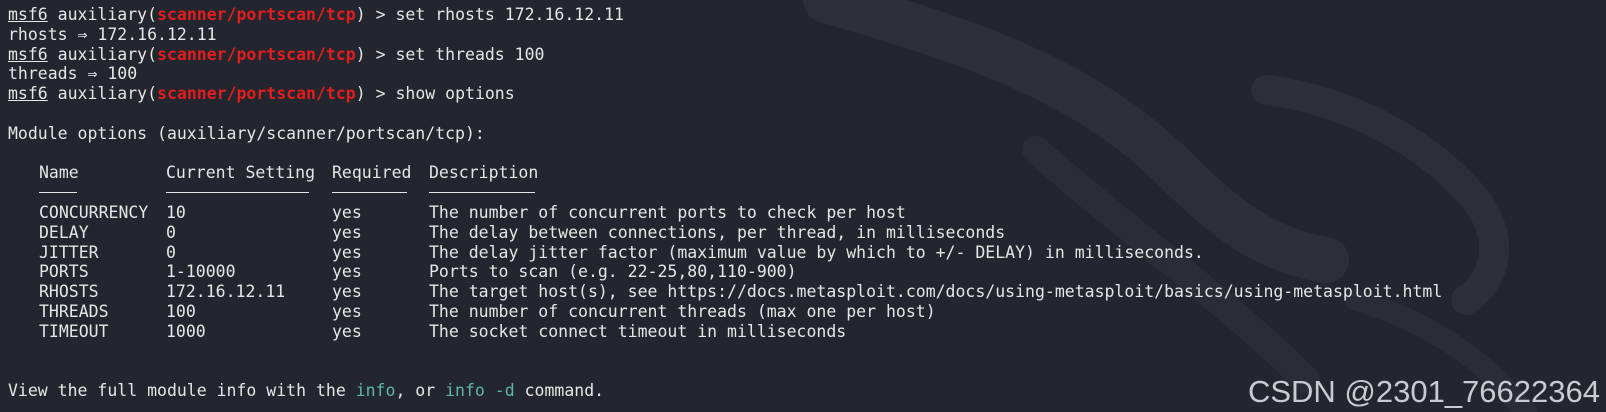 The height and width of the screenshot is (412, 1606). I want to click on options-table-header-underline, so click(807, 193).